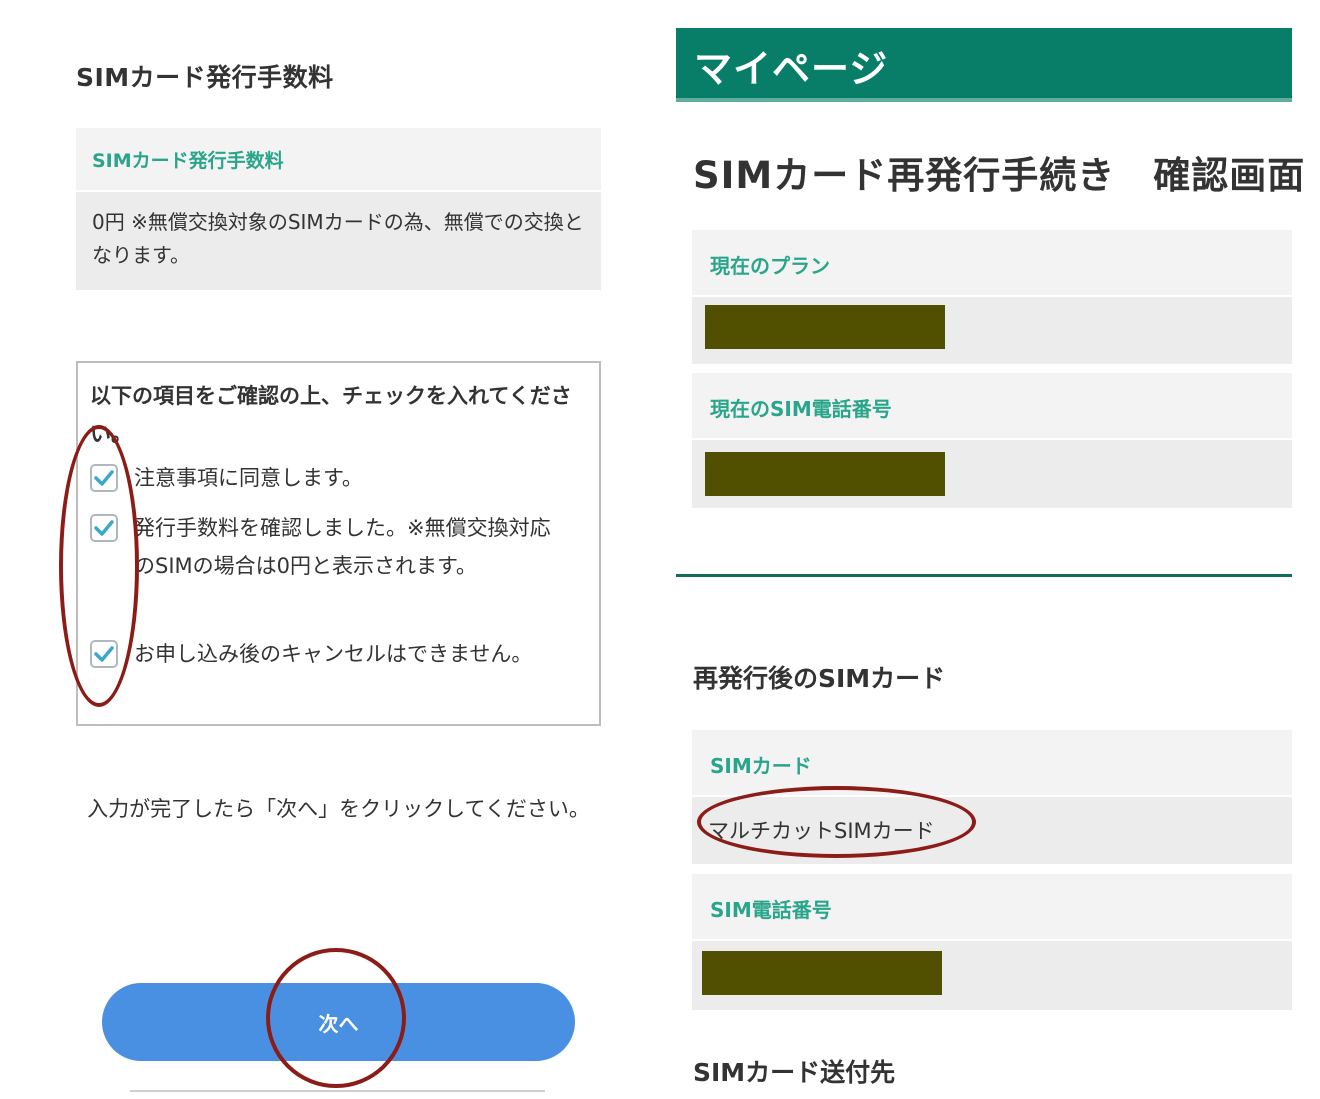  Describe the element at coordinates (992, 406) in the screenshot. I see `current-number-label: 現在のSIM電話番号` at that location.